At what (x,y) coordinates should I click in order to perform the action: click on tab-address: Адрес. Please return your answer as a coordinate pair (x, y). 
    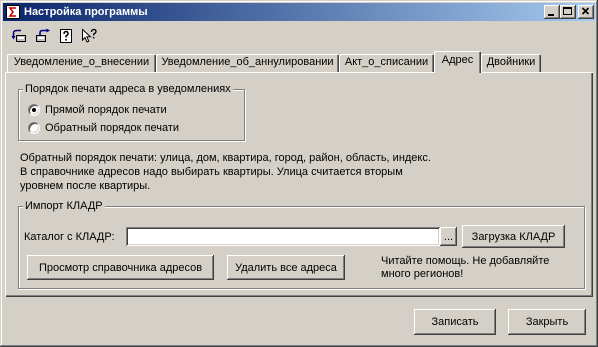
    Looking at the image, I should click on (457, 62).